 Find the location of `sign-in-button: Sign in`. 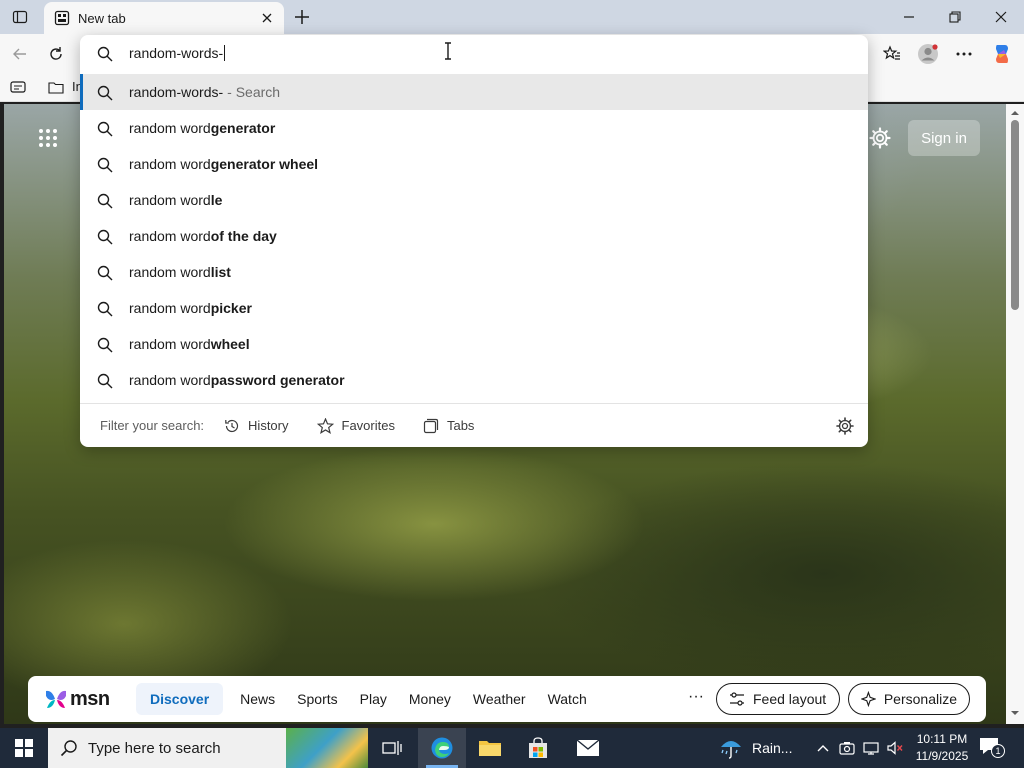

sign-in-button: Sign in is located at coordinates (944, 138).